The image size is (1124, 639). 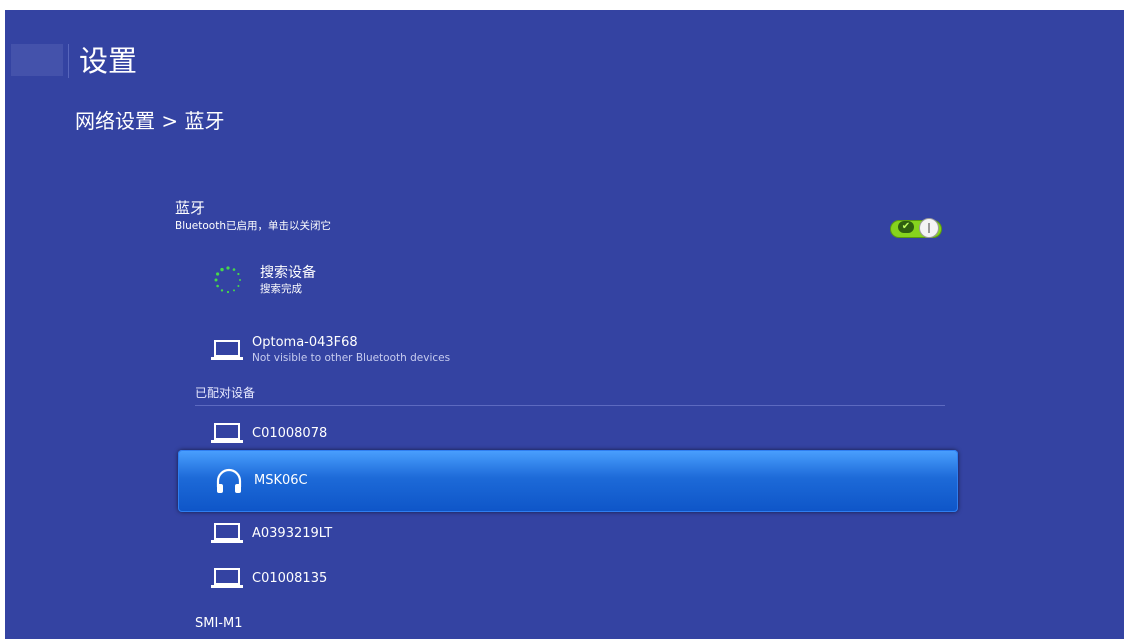 I want to click on headphones-icon, so click(x=229, y=480).